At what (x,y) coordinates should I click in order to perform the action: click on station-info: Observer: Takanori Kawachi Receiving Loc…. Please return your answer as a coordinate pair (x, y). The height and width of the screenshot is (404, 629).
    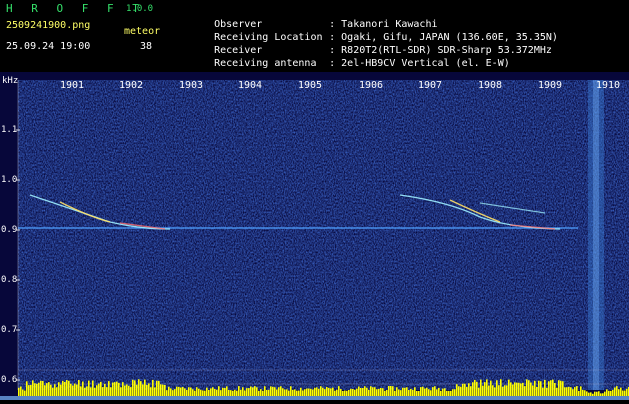
    Looking at the image, I should click on (368, 37).